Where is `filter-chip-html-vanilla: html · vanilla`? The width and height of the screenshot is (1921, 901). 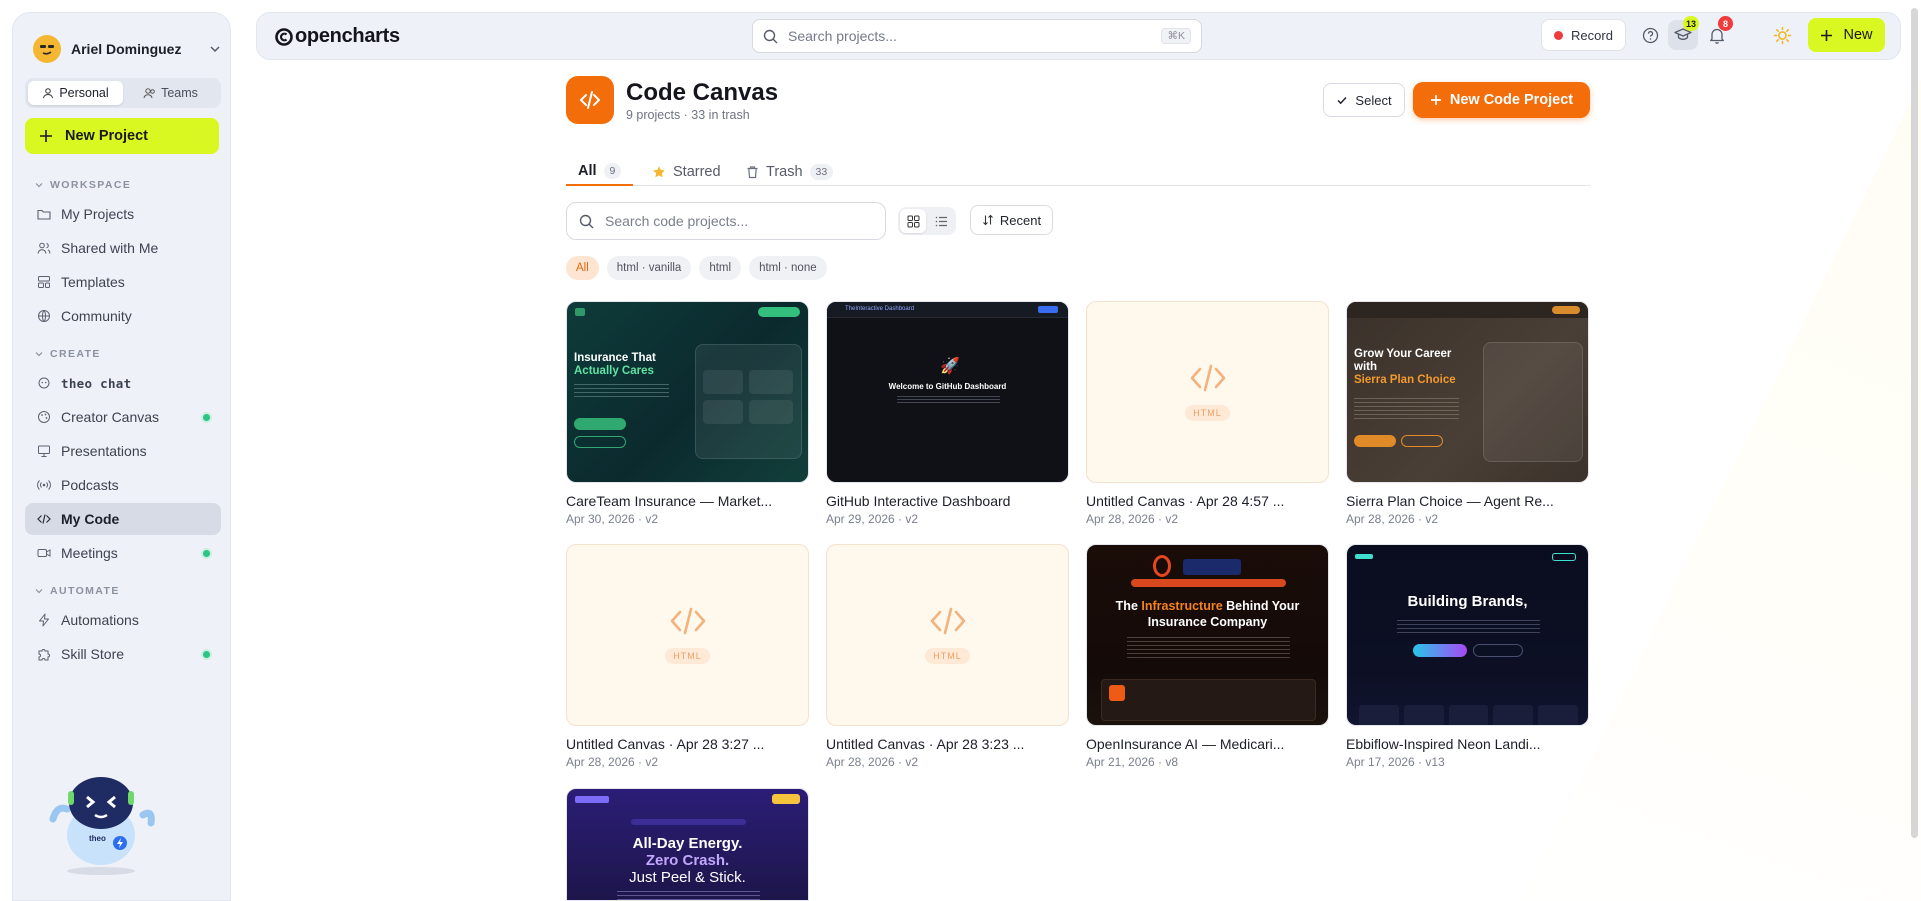 filter-chip-html-vanilla: html · vanilla is located at coordinates (649, 268).